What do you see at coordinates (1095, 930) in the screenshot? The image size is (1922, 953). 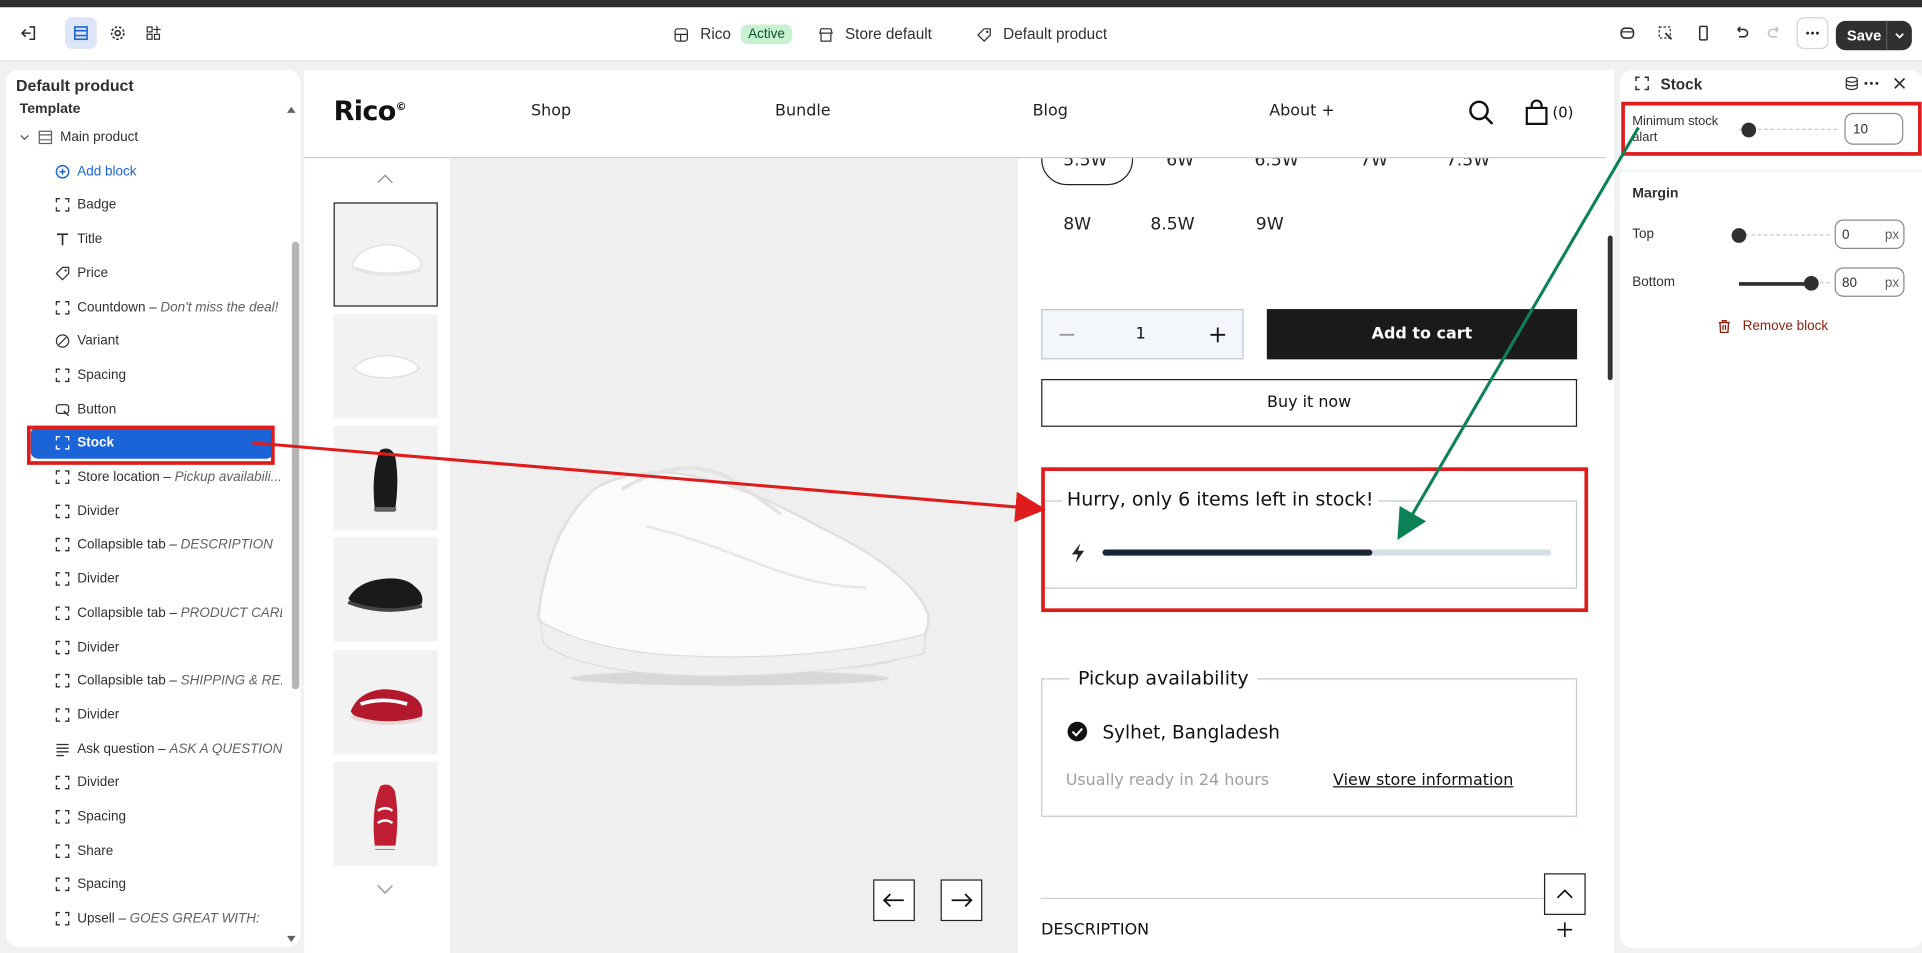 I see `description-tab: DESCRIPTION` at bounding box center [1095, 930].